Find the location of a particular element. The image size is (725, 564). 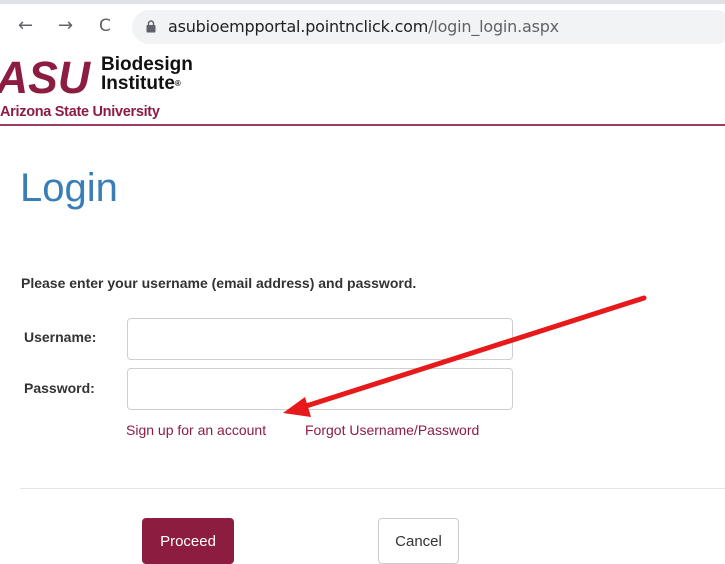

username-input is located at coordinates (320, 339).